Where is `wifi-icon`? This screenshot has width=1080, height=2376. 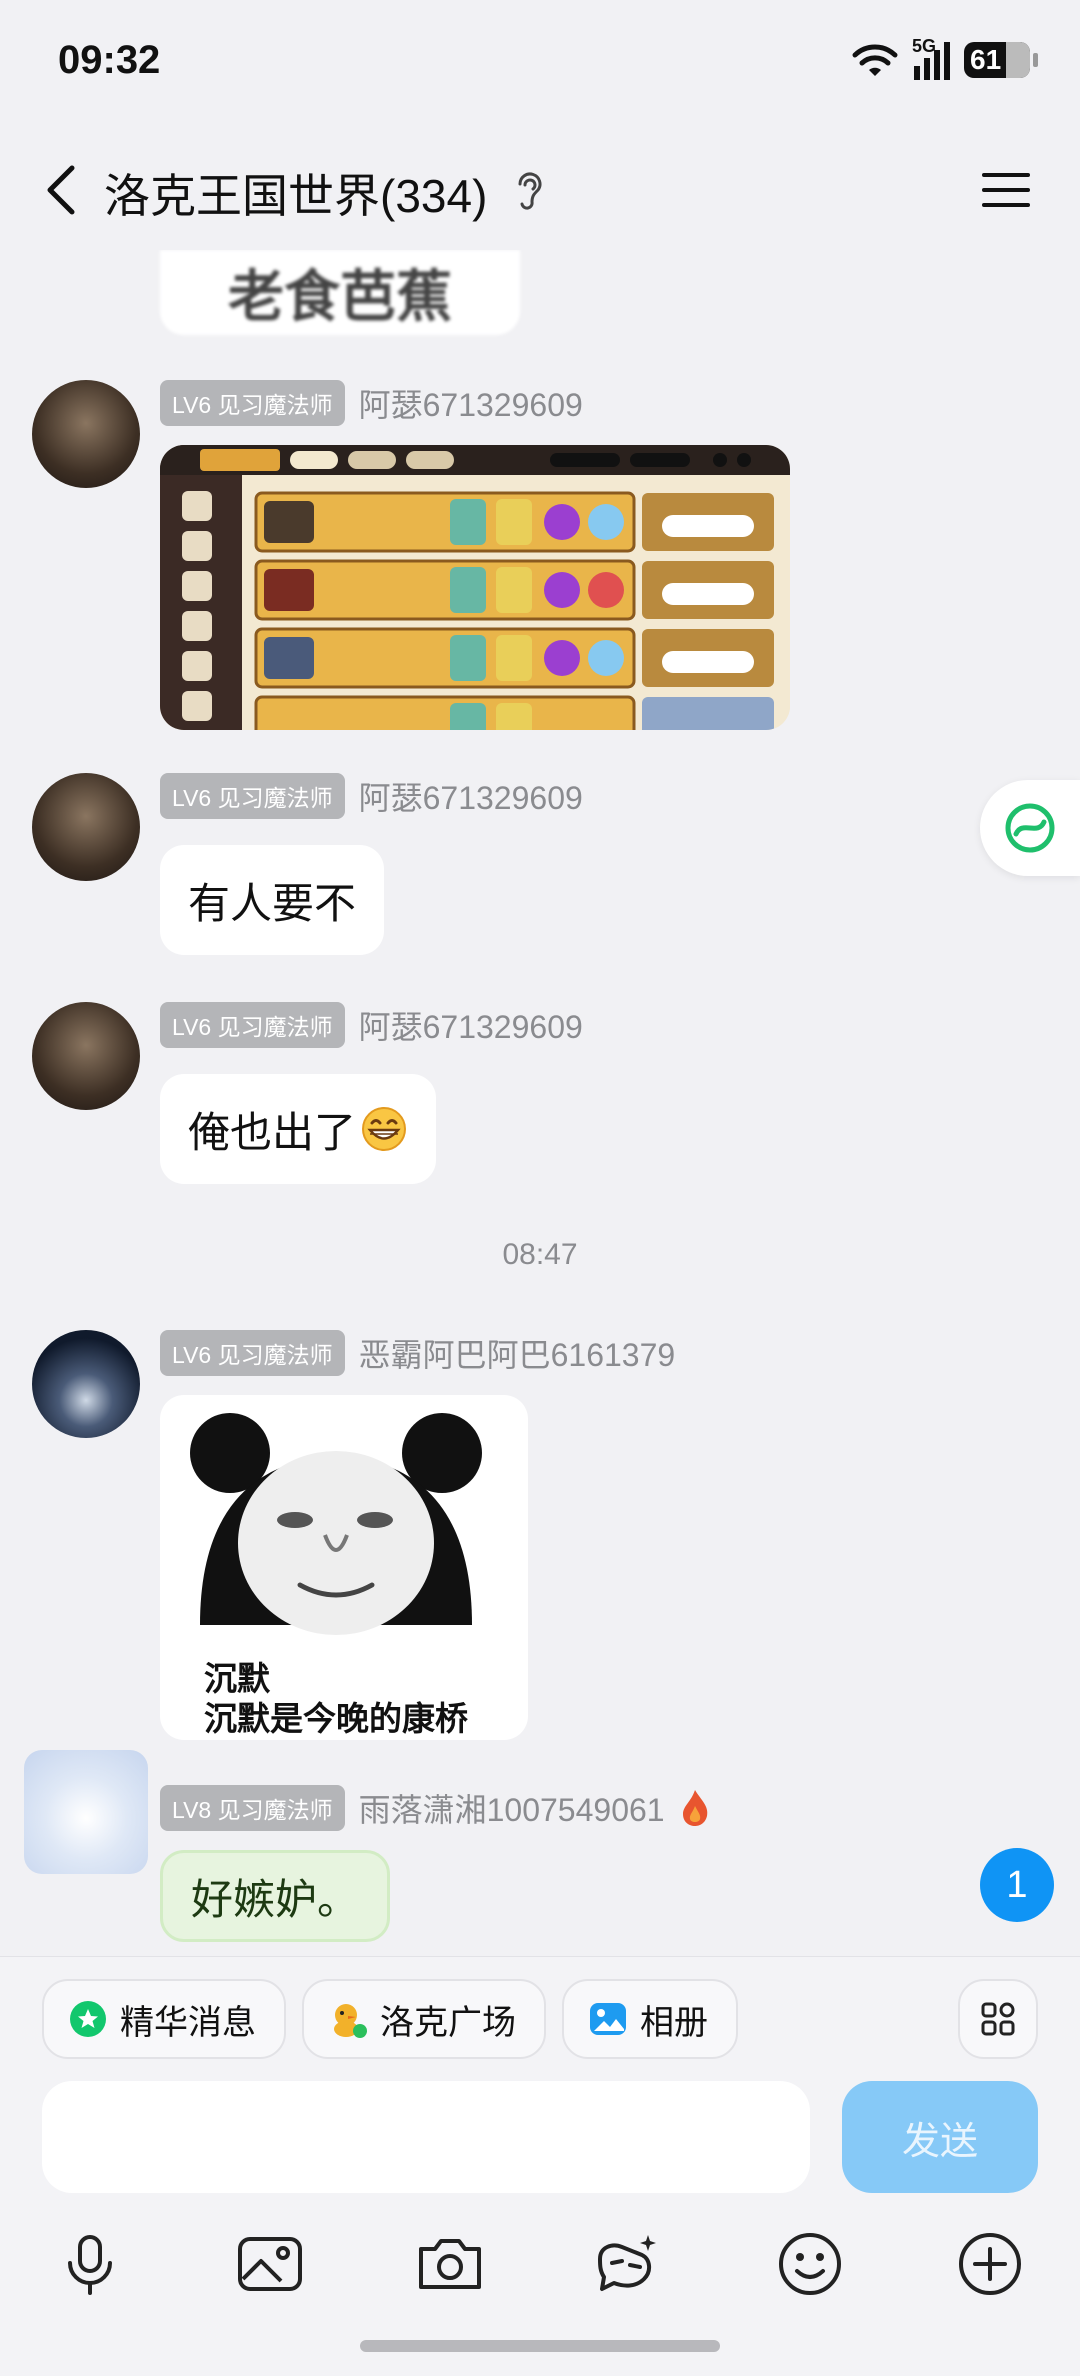 wifi-icon is located at coordinates (875, 60).